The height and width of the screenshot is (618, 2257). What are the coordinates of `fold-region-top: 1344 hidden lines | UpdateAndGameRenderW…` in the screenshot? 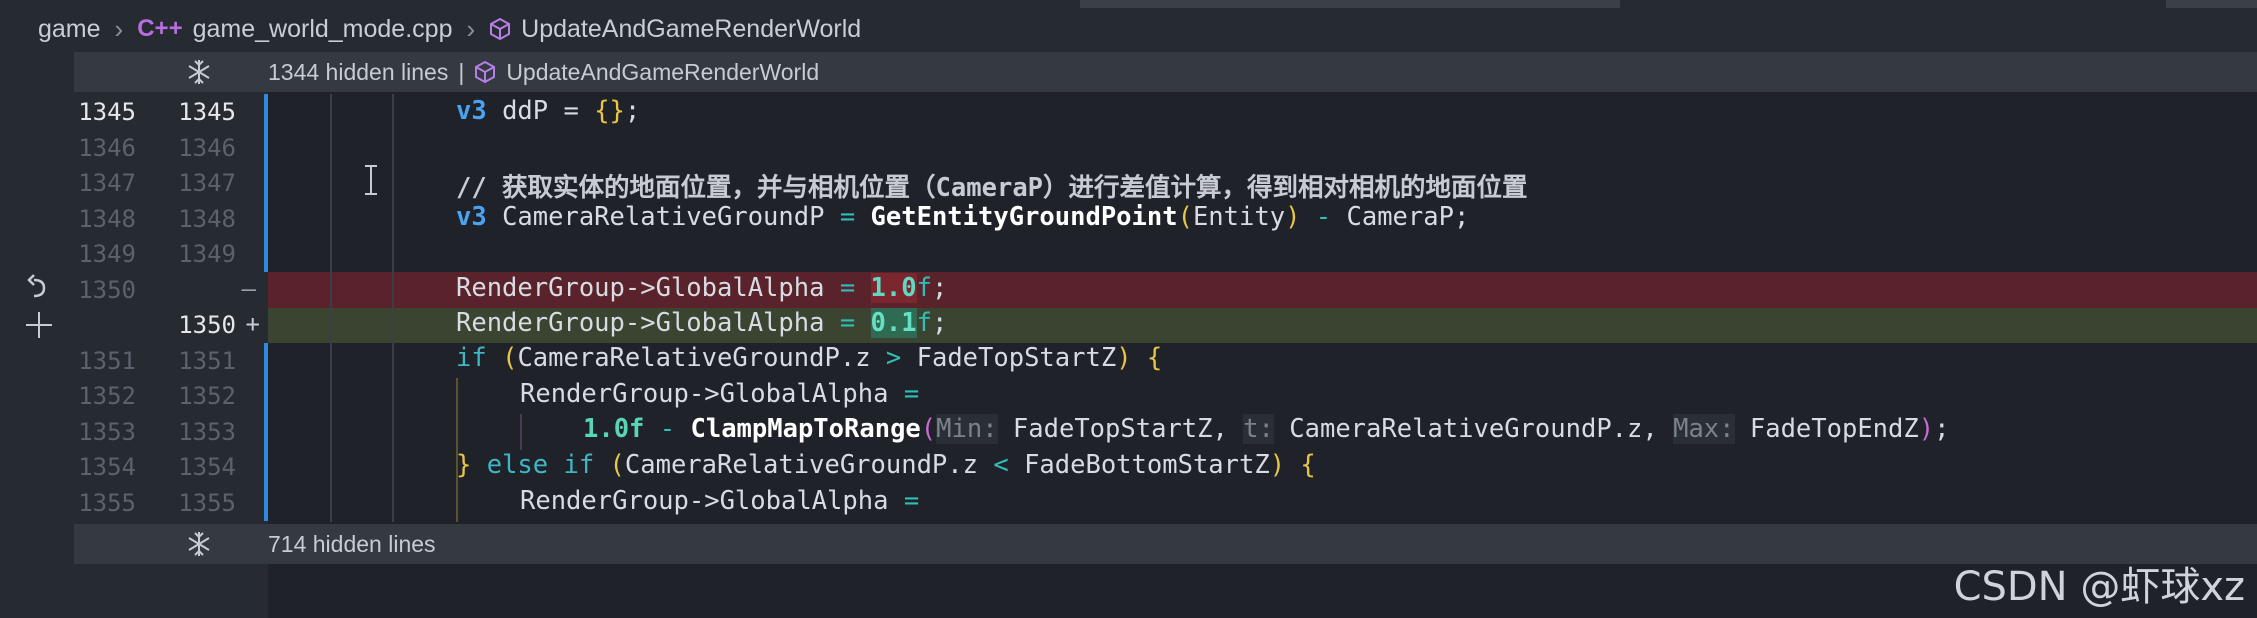 It's located at (1165, 72).